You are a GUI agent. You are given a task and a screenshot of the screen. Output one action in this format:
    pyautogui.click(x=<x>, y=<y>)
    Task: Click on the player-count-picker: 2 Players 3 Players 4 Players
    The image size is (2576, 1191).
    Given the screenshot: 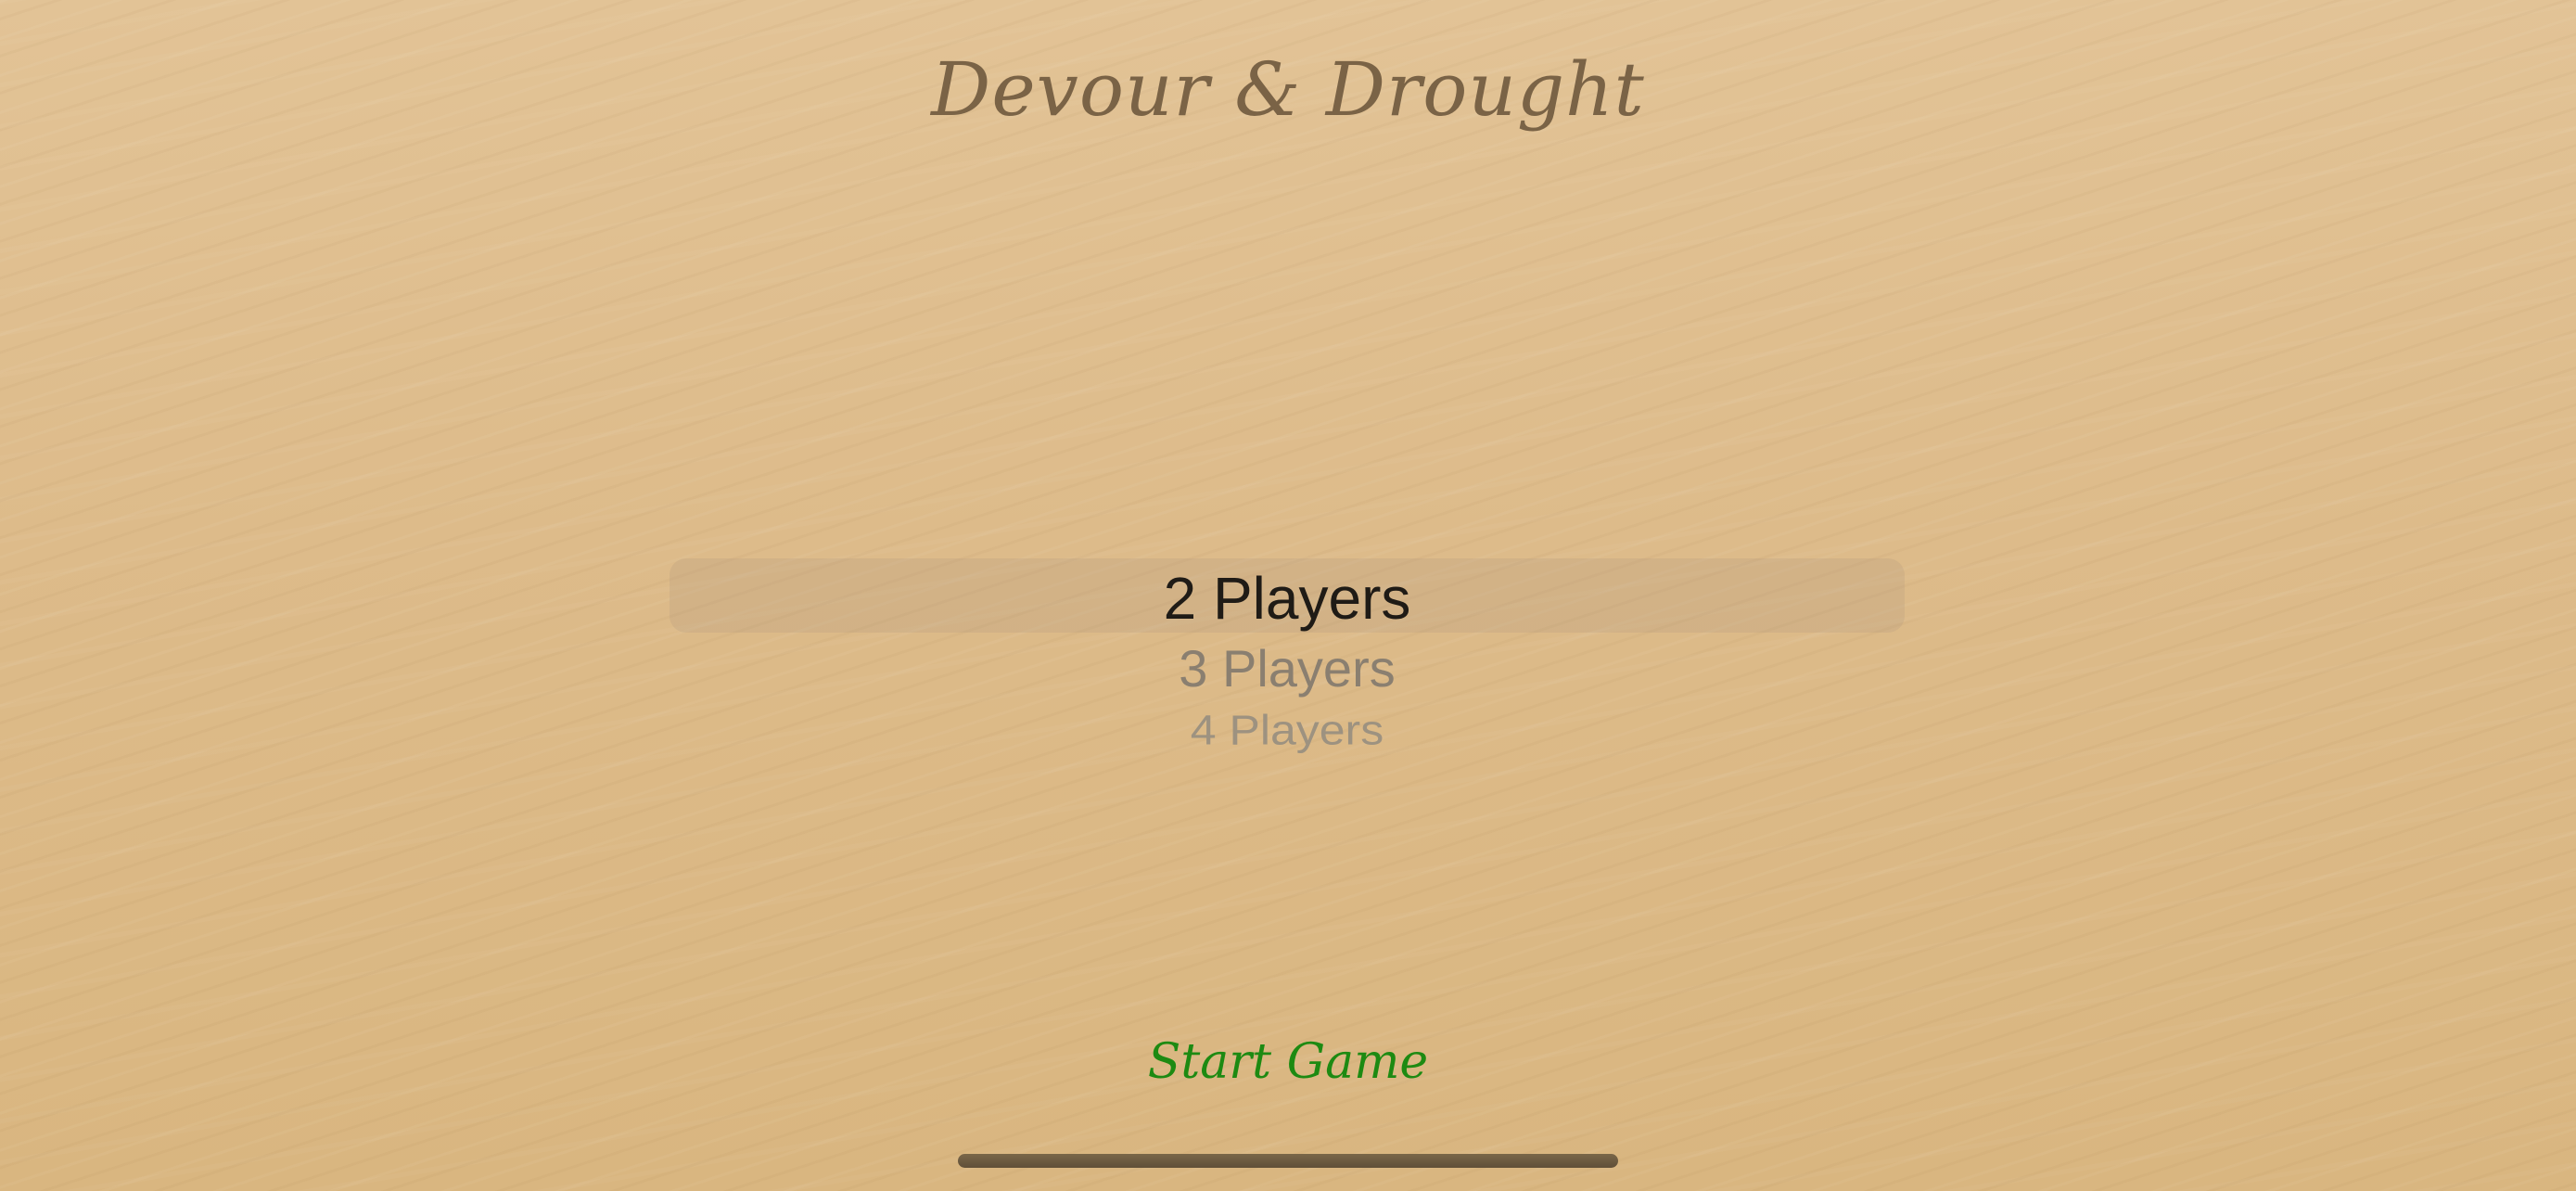 What is the action you would take?
    pyautogui.click(x=1287, y=669)
    